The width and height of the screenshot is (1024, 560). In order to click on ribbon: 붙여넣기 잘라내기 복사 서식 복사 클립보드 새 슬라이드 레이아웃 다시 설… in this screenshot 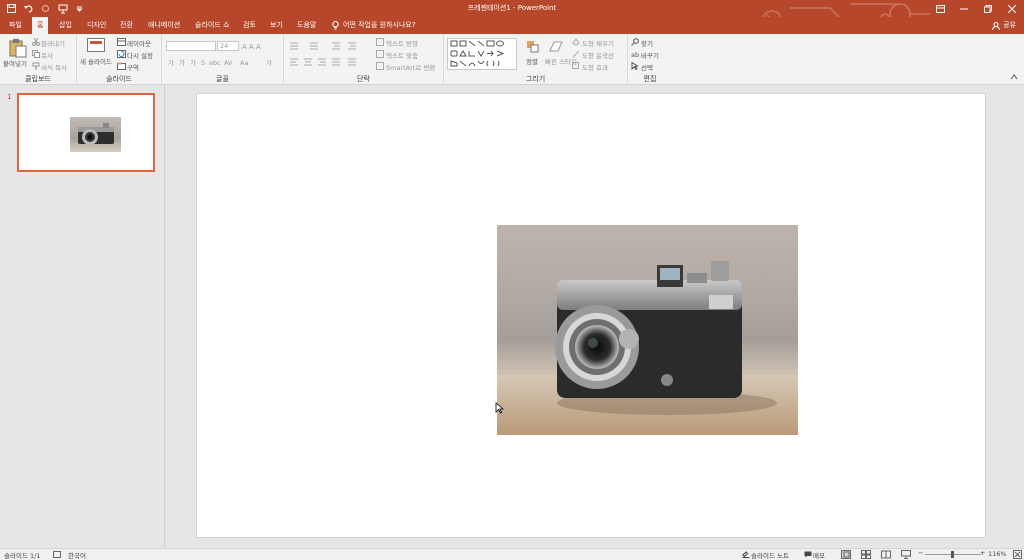, I will do `click(512, 59)`.